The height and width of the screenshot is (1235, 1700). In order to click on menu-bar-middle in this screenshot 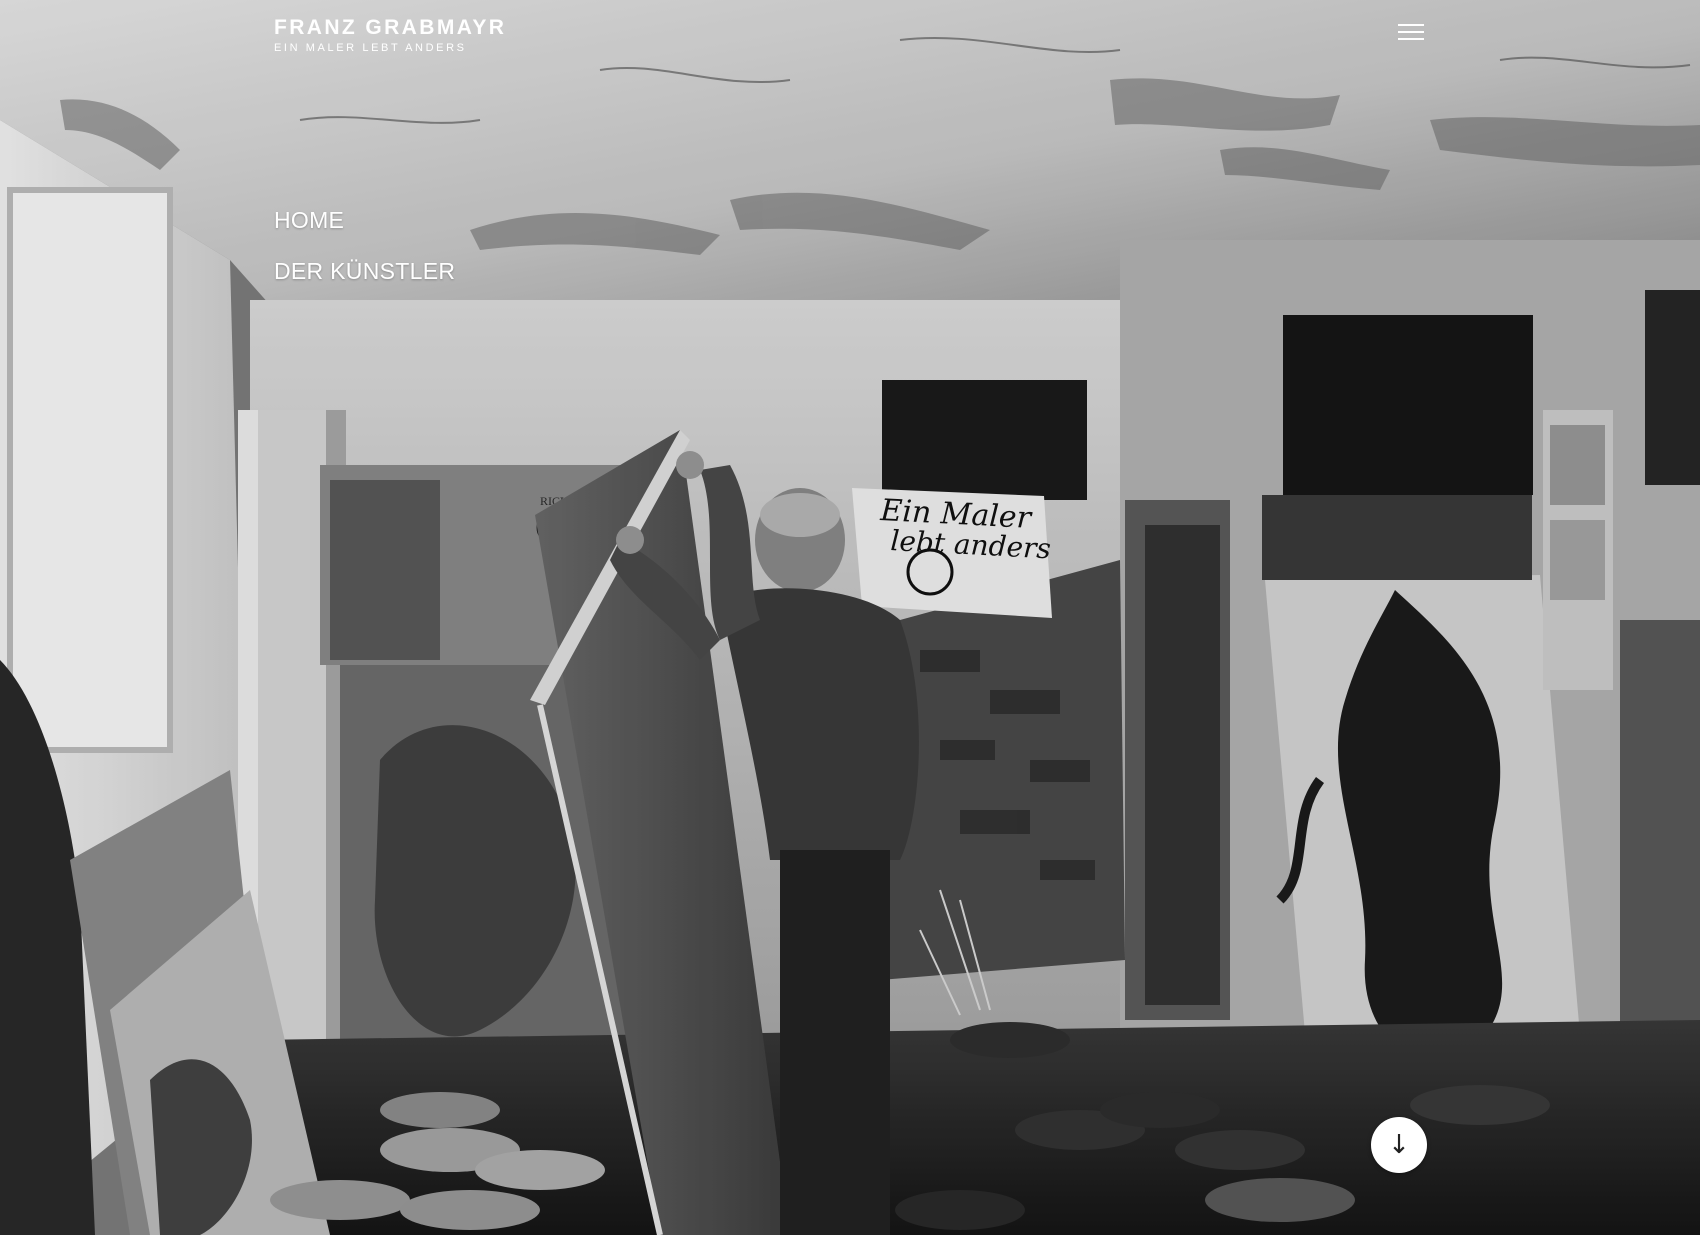, I will do `click(1411, 32)`.